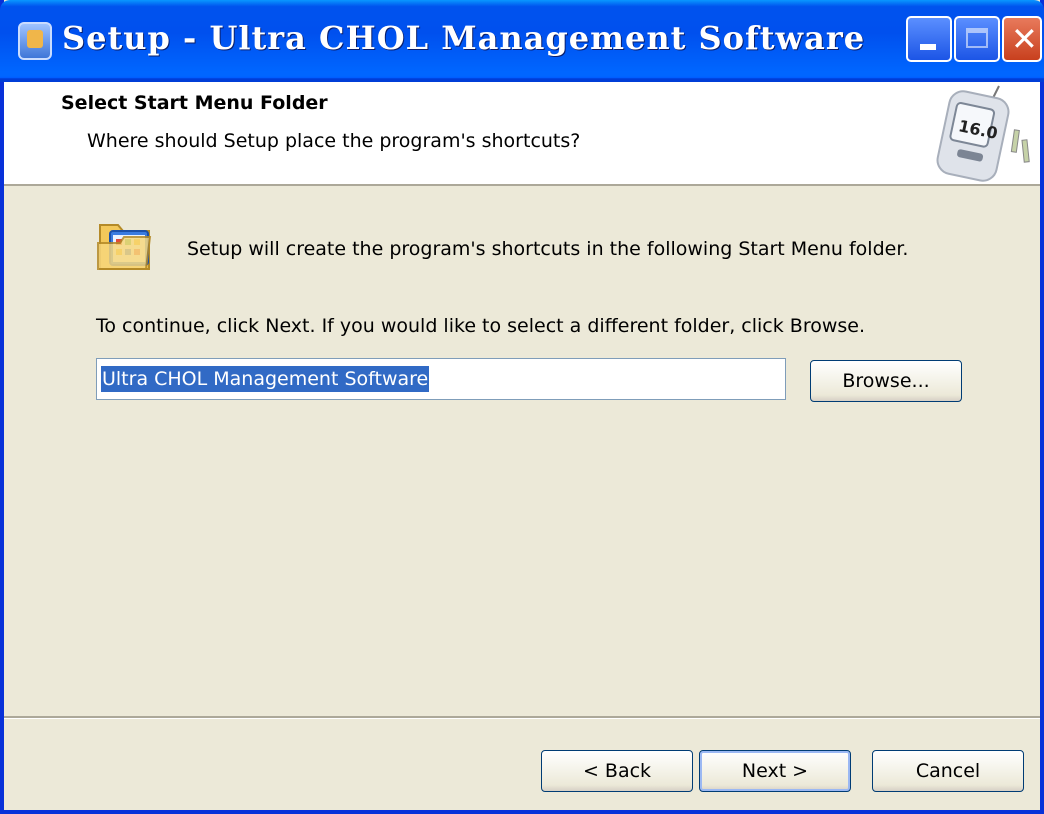 The height and width of the screenshot is (814, 1044). I want to click on close-icon: ✕, so click(1024, 39).